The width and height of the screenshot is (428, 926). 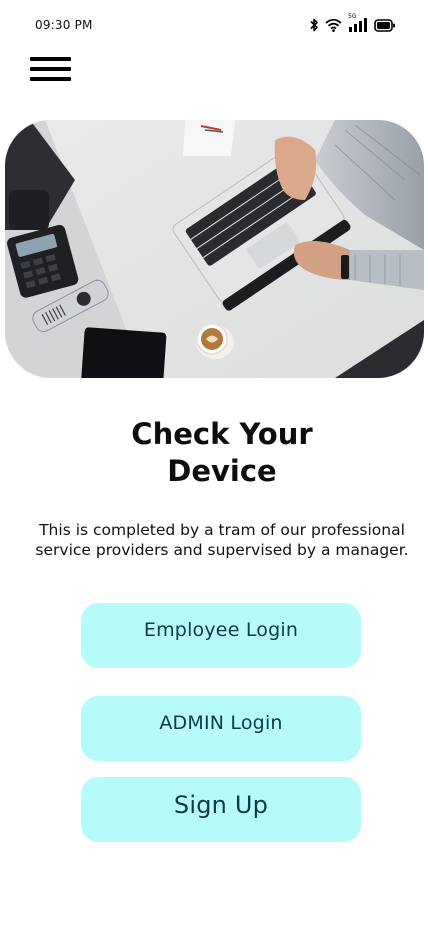 What do you see at coordinates (221, 630) in the screenshot?
I see `employee-login-label: Employee Login` at bounding box center [221, 630].